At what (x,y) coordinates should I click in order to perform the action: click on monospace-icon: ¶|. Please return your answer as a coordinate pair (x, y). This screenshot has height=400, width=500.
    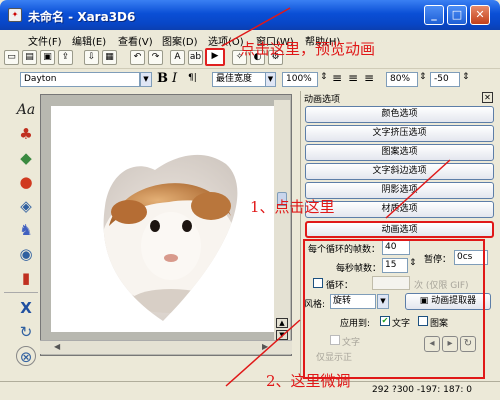
    Looking at the image, I should click on (192, 78).